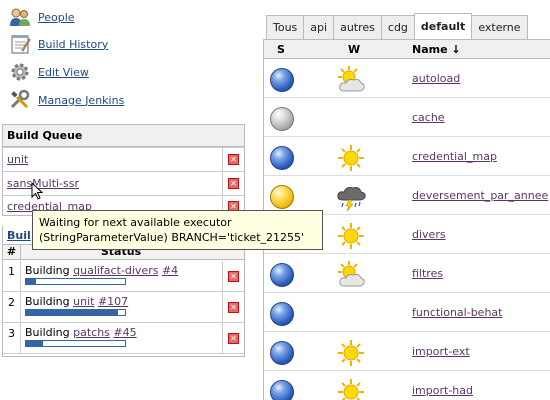 This screenshot has height=400, width=550. I want to click on queue-item: unit ✕, so click(123, 159).